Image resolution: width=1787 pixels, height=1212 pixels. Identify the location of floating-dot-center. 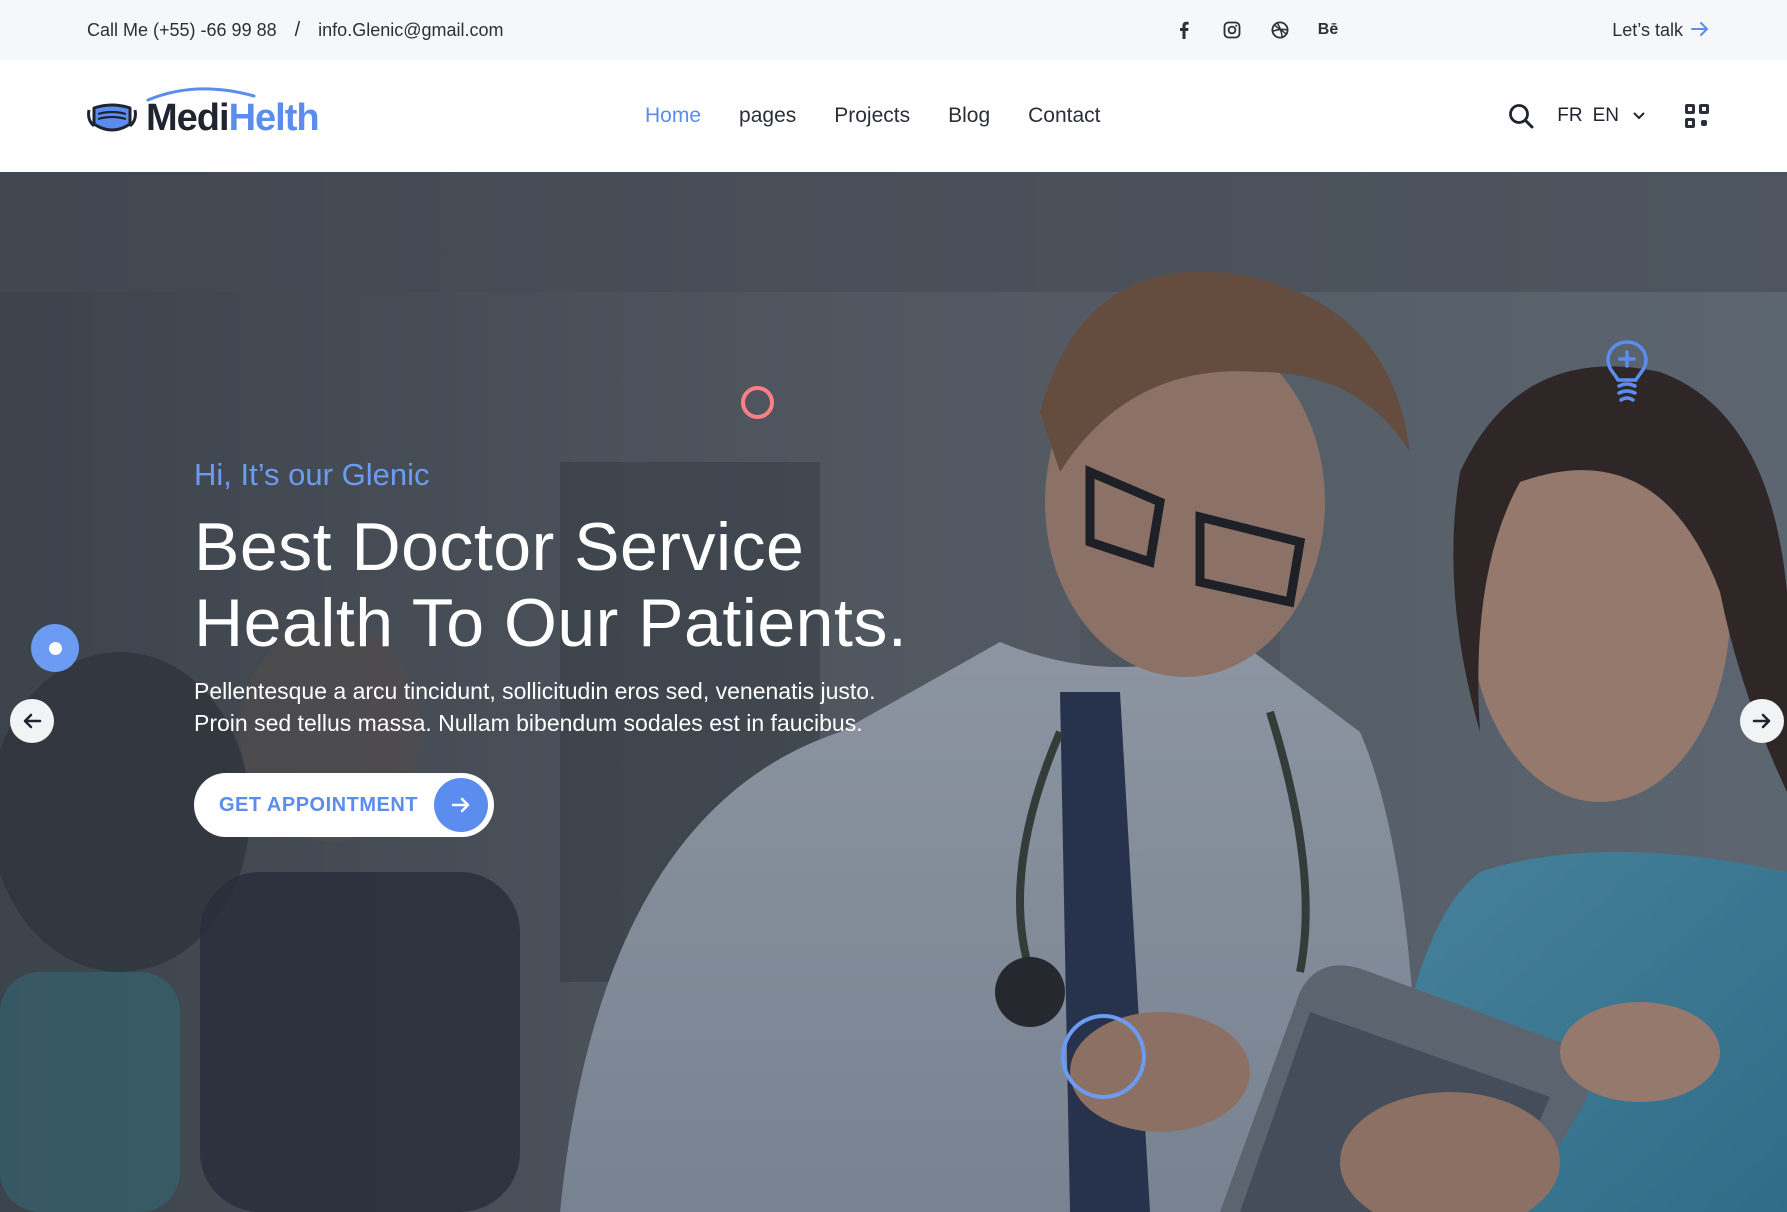
(55, 648).